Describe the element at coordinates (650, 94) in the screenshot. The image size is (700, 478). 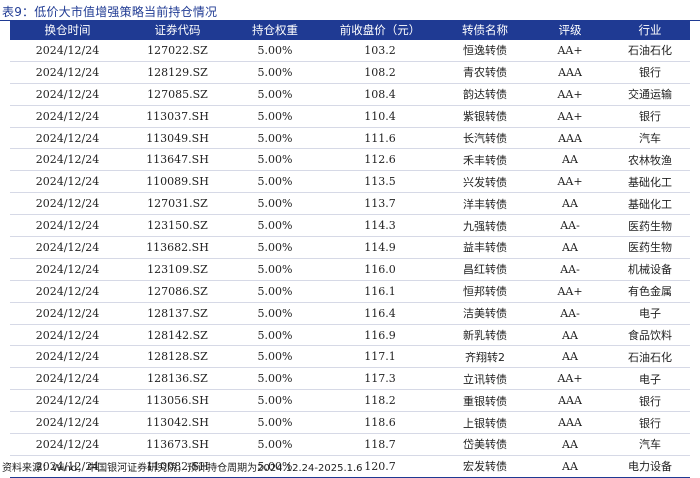
I see `cell-industry: 交通运输` at that location.